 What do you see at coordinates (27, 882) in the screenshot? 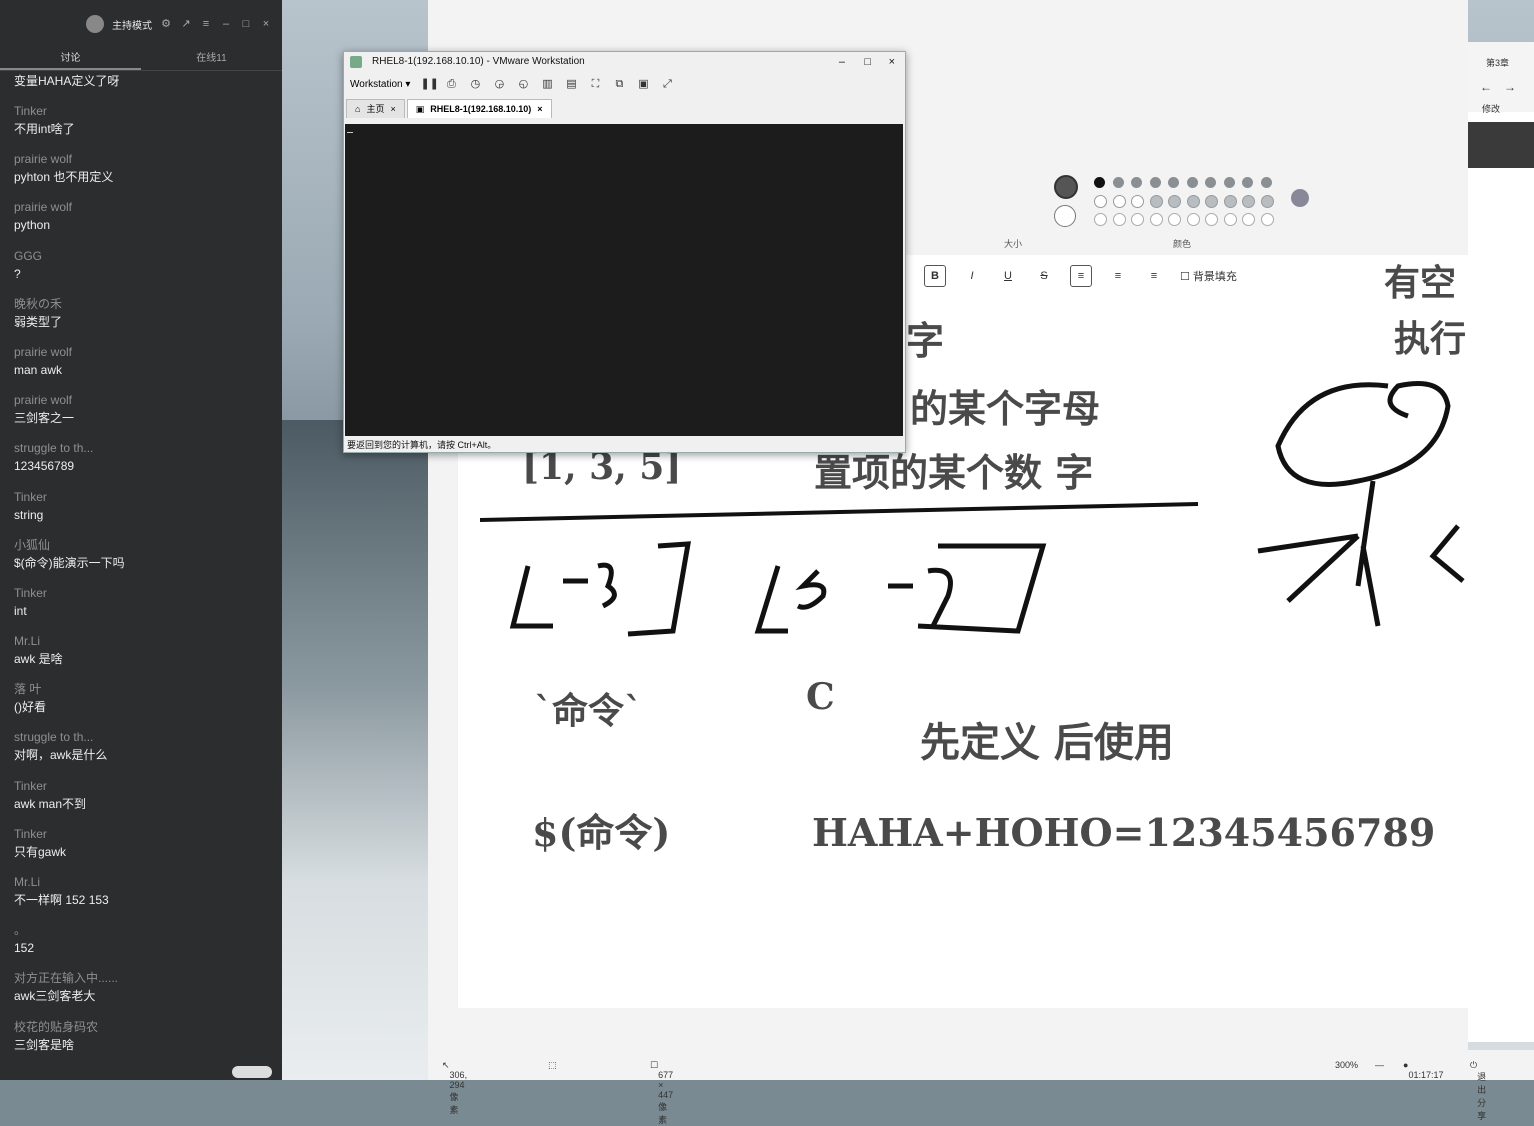
I see `message-sender: Mr.Li` at bounding box center [27, 882].